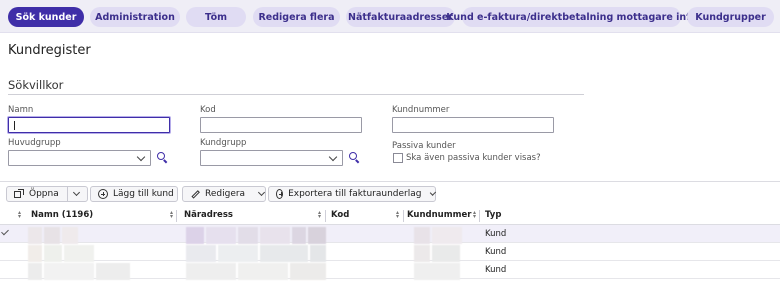  I want to click on open-label: Öppna, so click(44, 194).